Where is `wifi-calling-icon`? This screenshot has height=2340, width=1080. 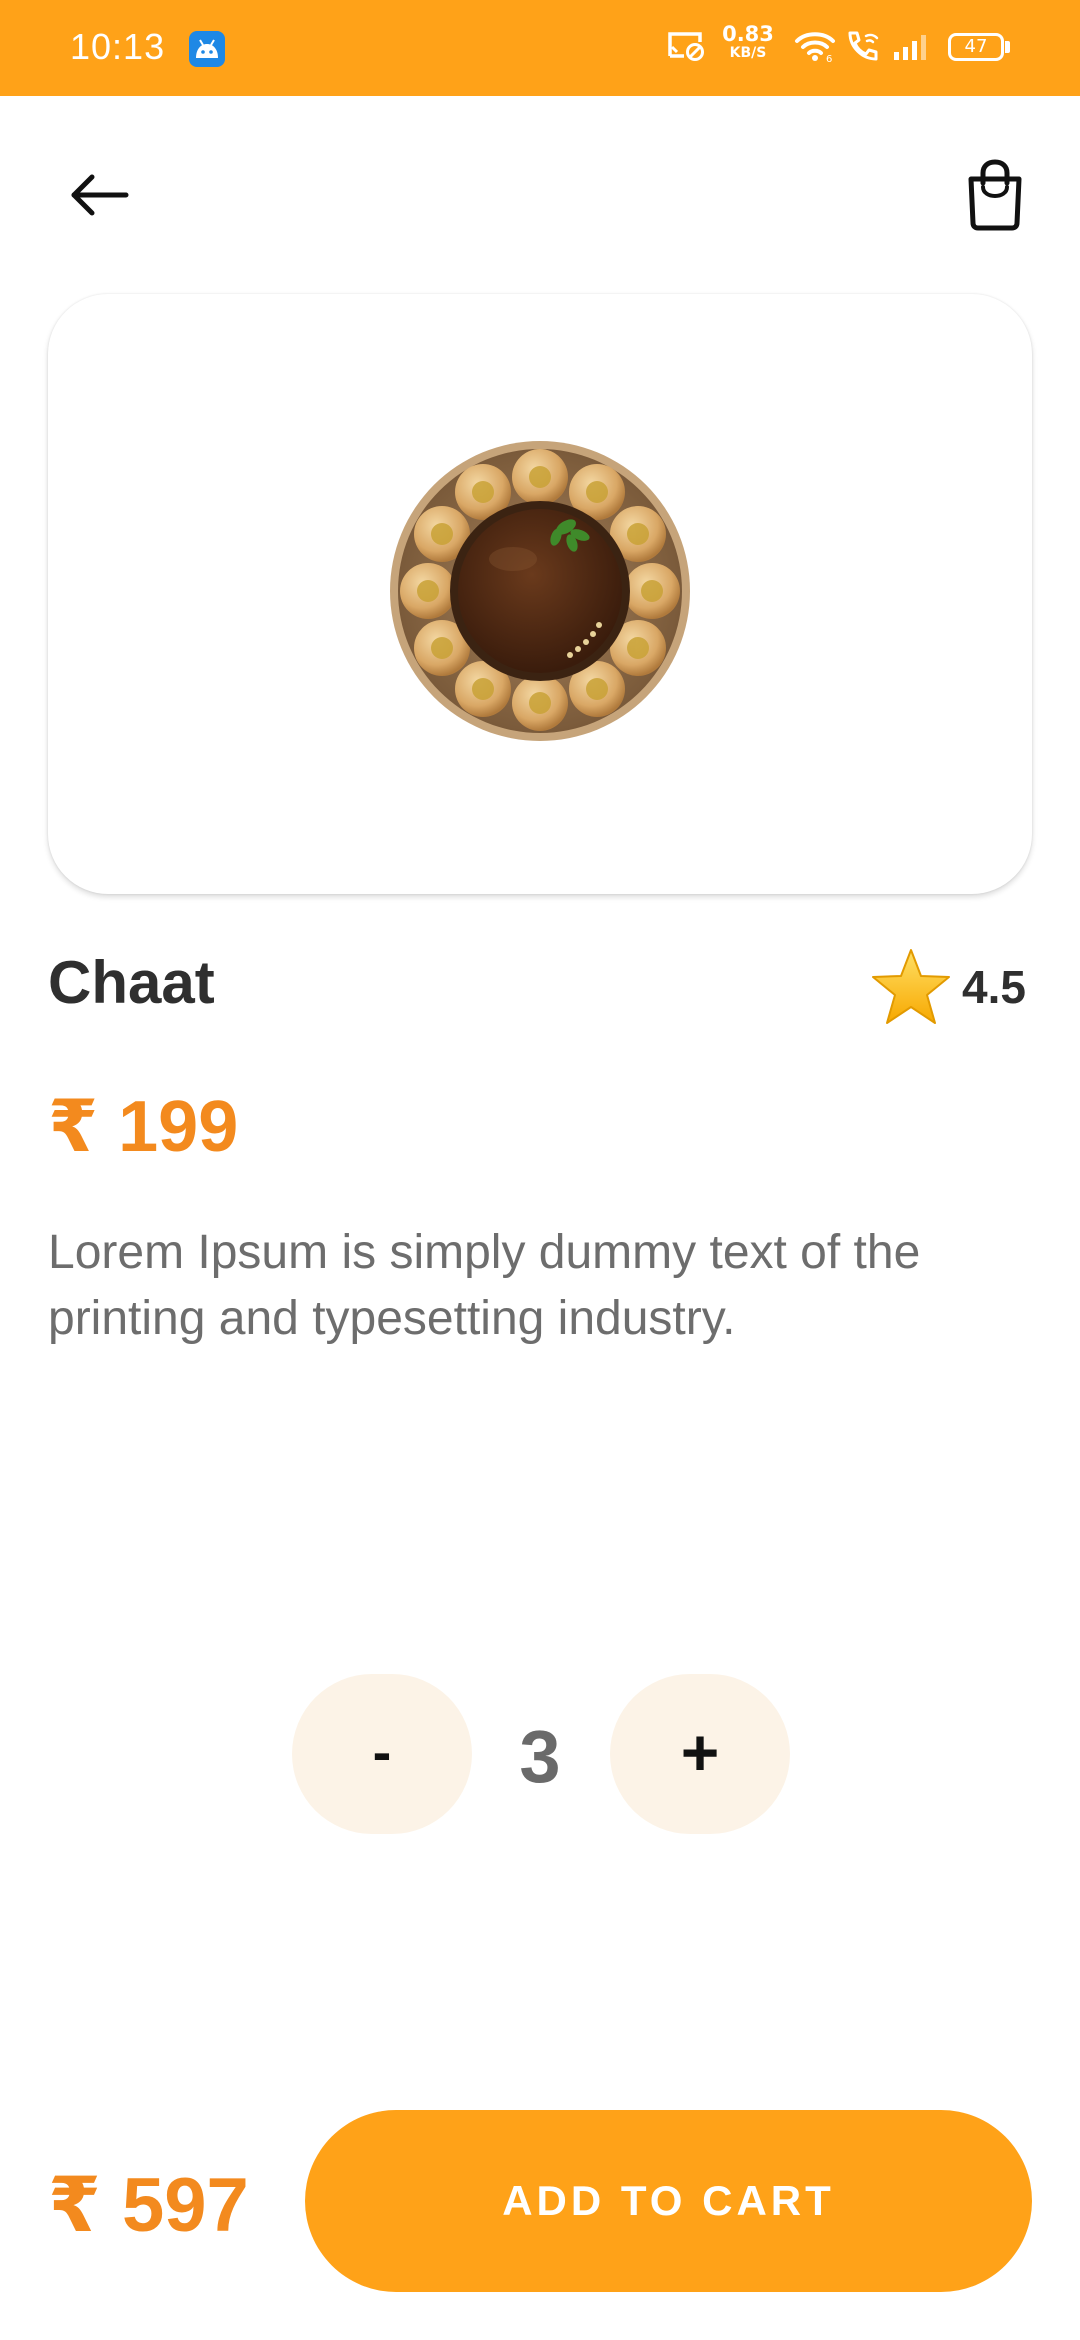 wifi-calling-icon is located at coordinates (863, 46).